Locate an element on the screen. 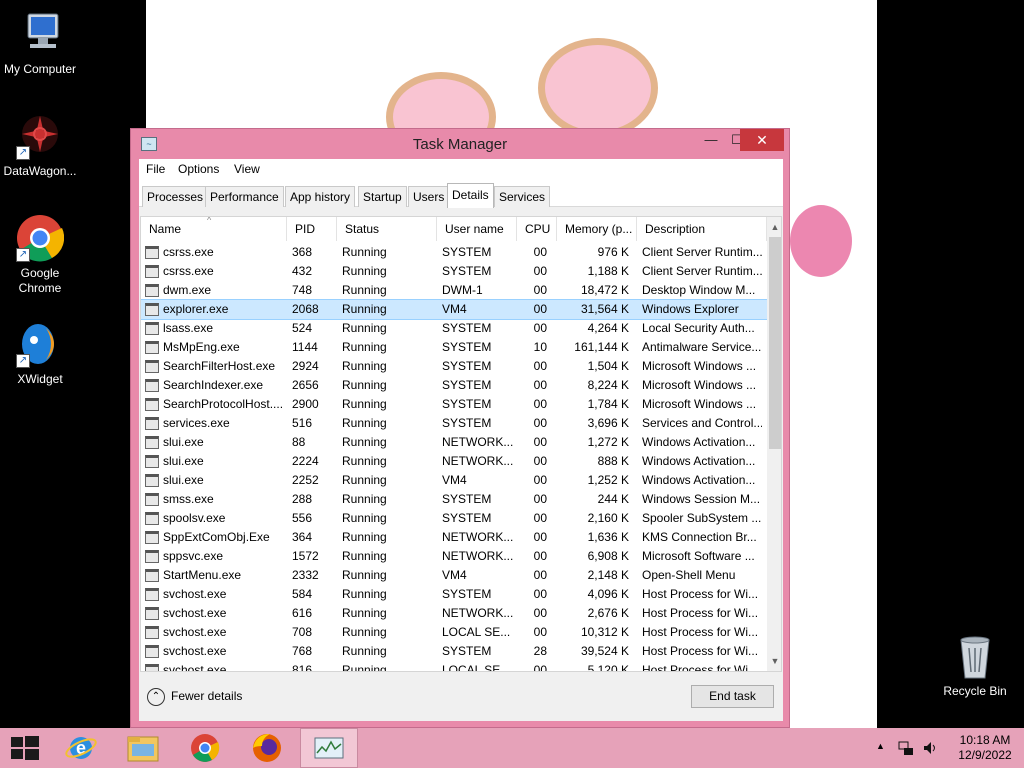 This screenshot has height=768, width=1024. taskbar-google-chrome is located at coordinates (205, 748).